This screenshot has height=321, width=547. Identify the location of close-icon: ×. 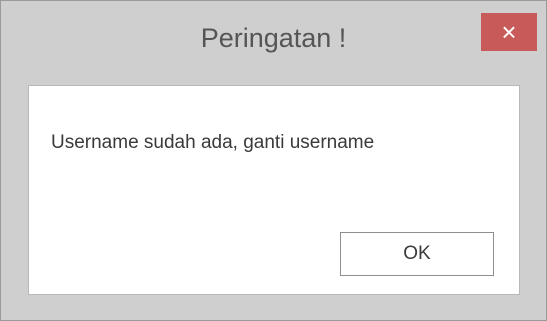
(509, 32).